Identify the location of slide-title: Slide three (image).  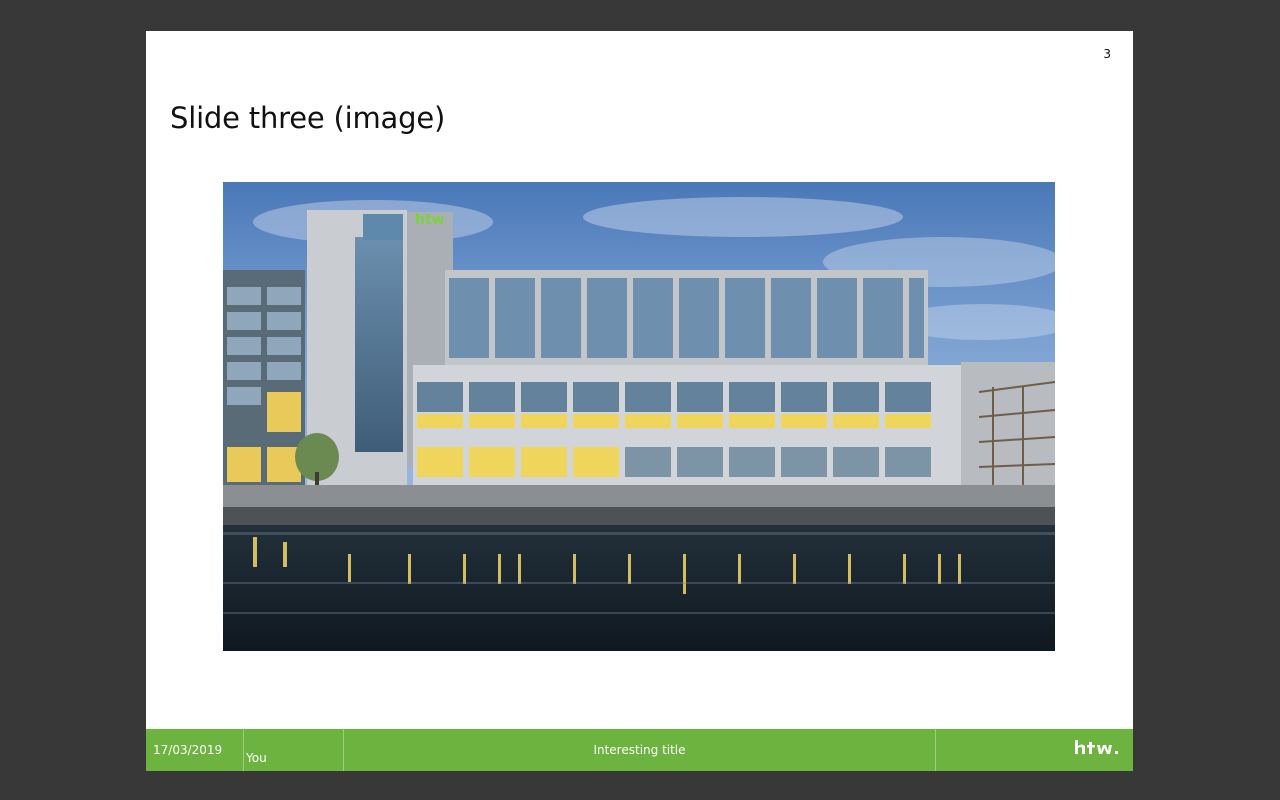
(308, 118).